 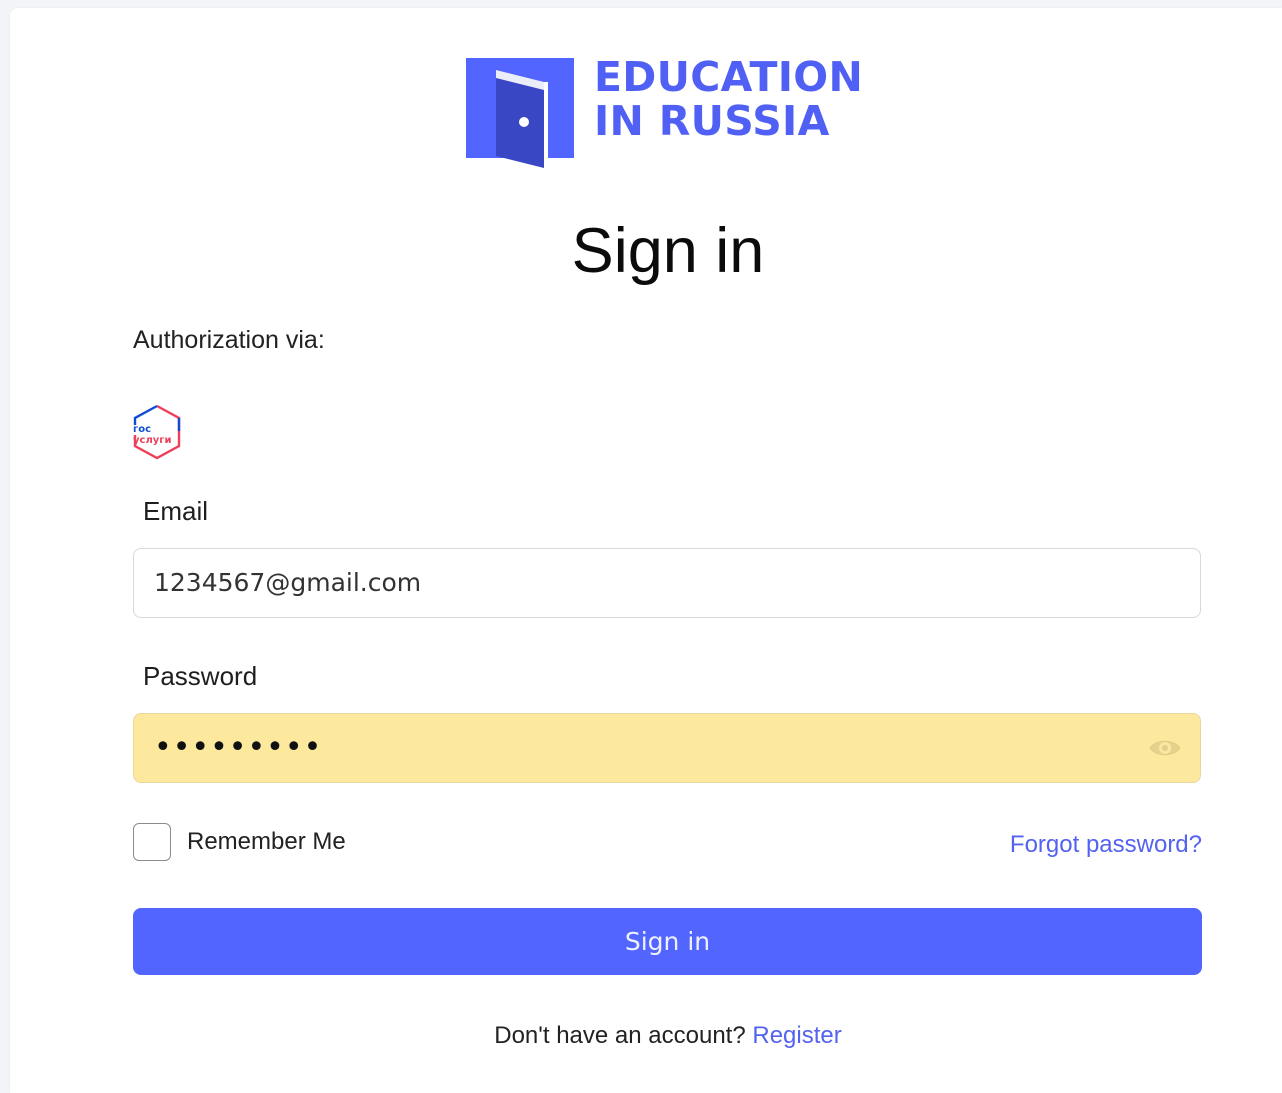 What do you see at coordinates (266, 842) in the screenshot?
I see `remember-me-label: Remember Me` at bounding box center [266, 842].